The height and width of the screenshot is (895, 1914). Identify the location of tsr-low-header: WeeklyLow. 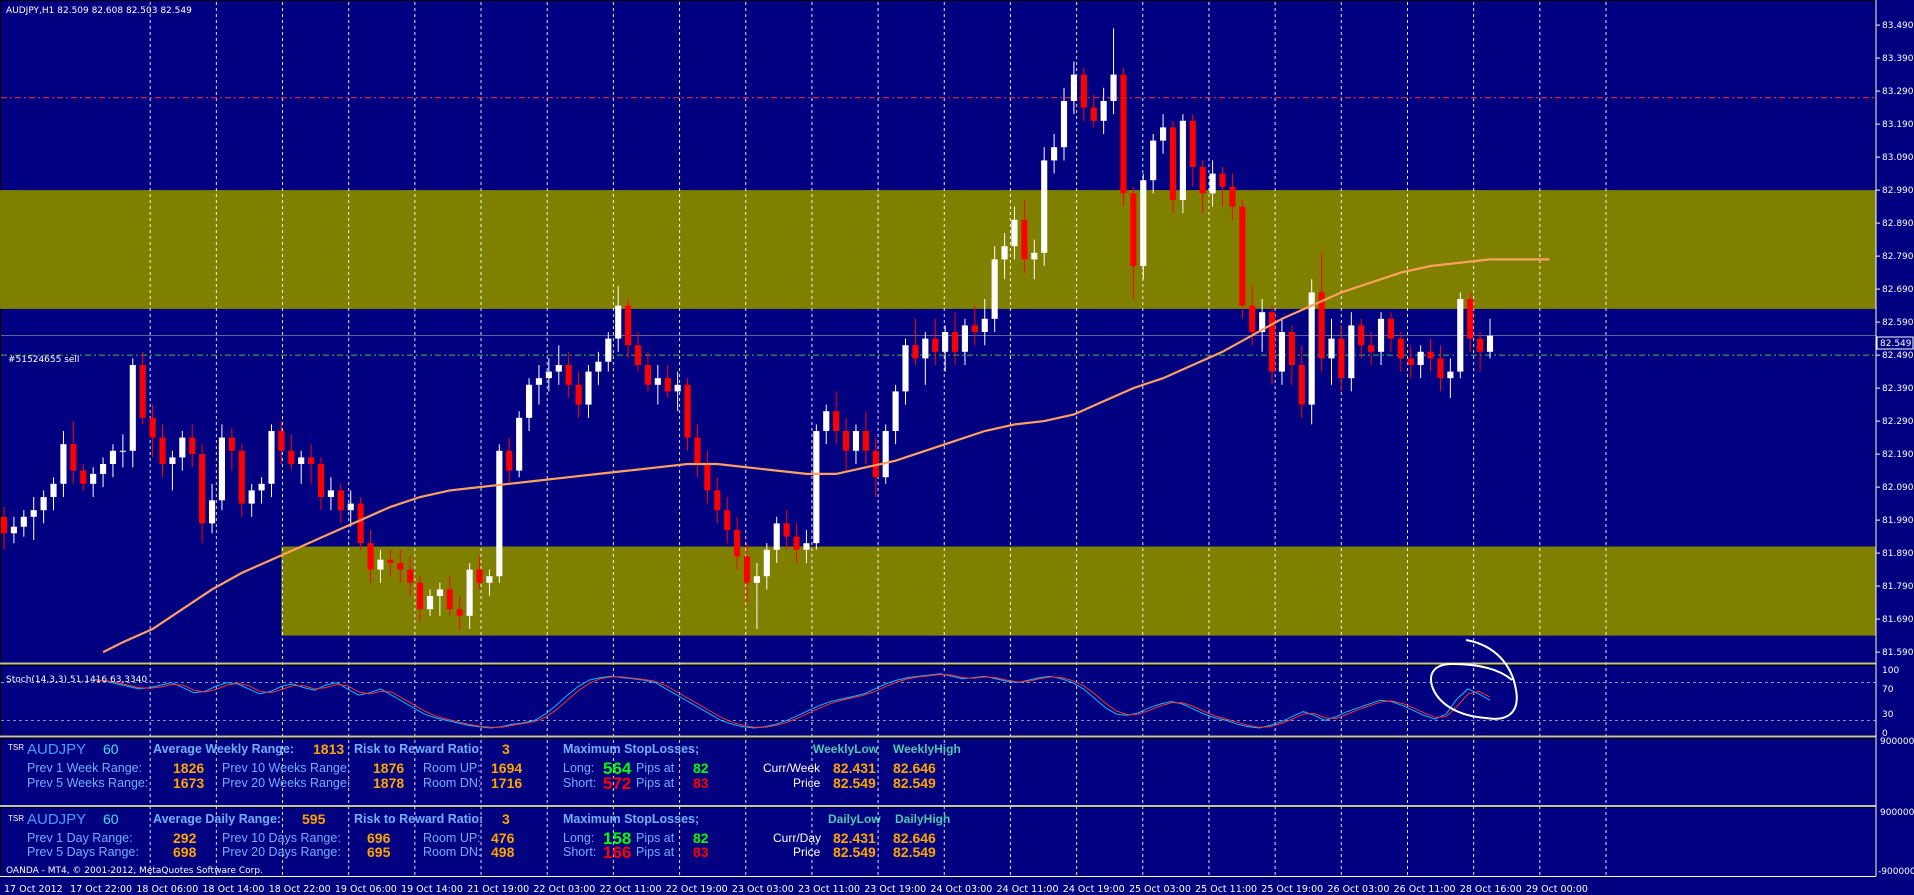
(846, 749).